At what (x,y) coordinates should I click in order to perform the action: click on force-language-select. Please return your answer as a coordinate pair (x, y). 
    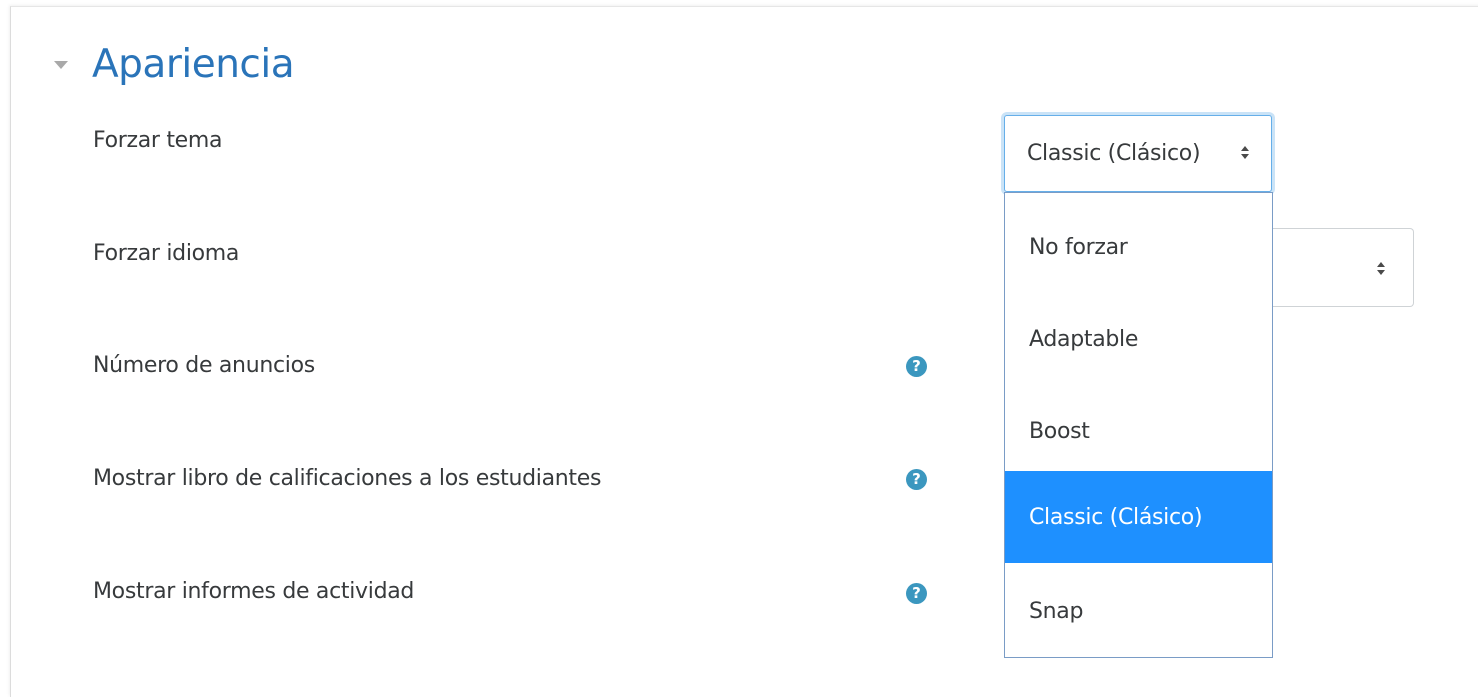
    Looking at the image, I should click on (1342, 267).